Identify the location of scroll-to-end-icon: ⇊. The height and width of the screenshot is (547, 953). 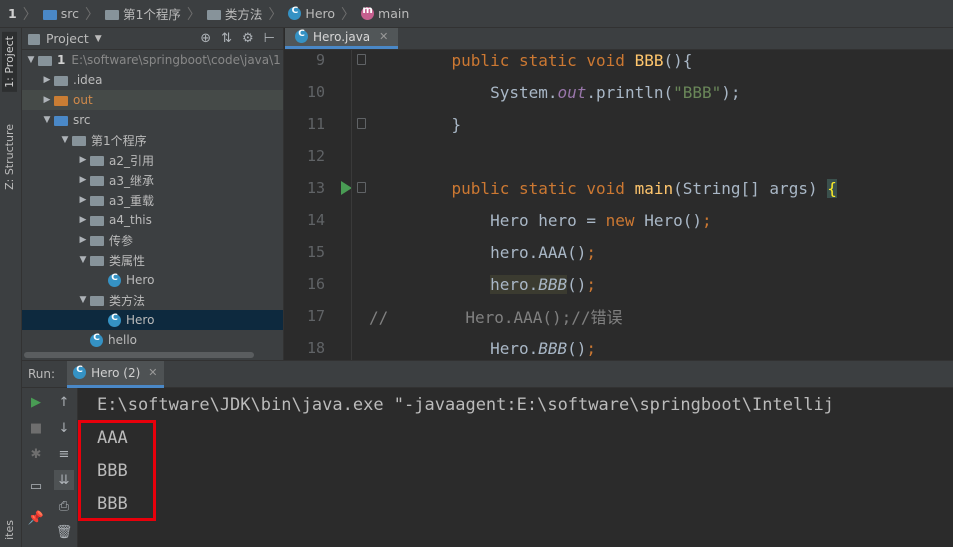
(64, 480).